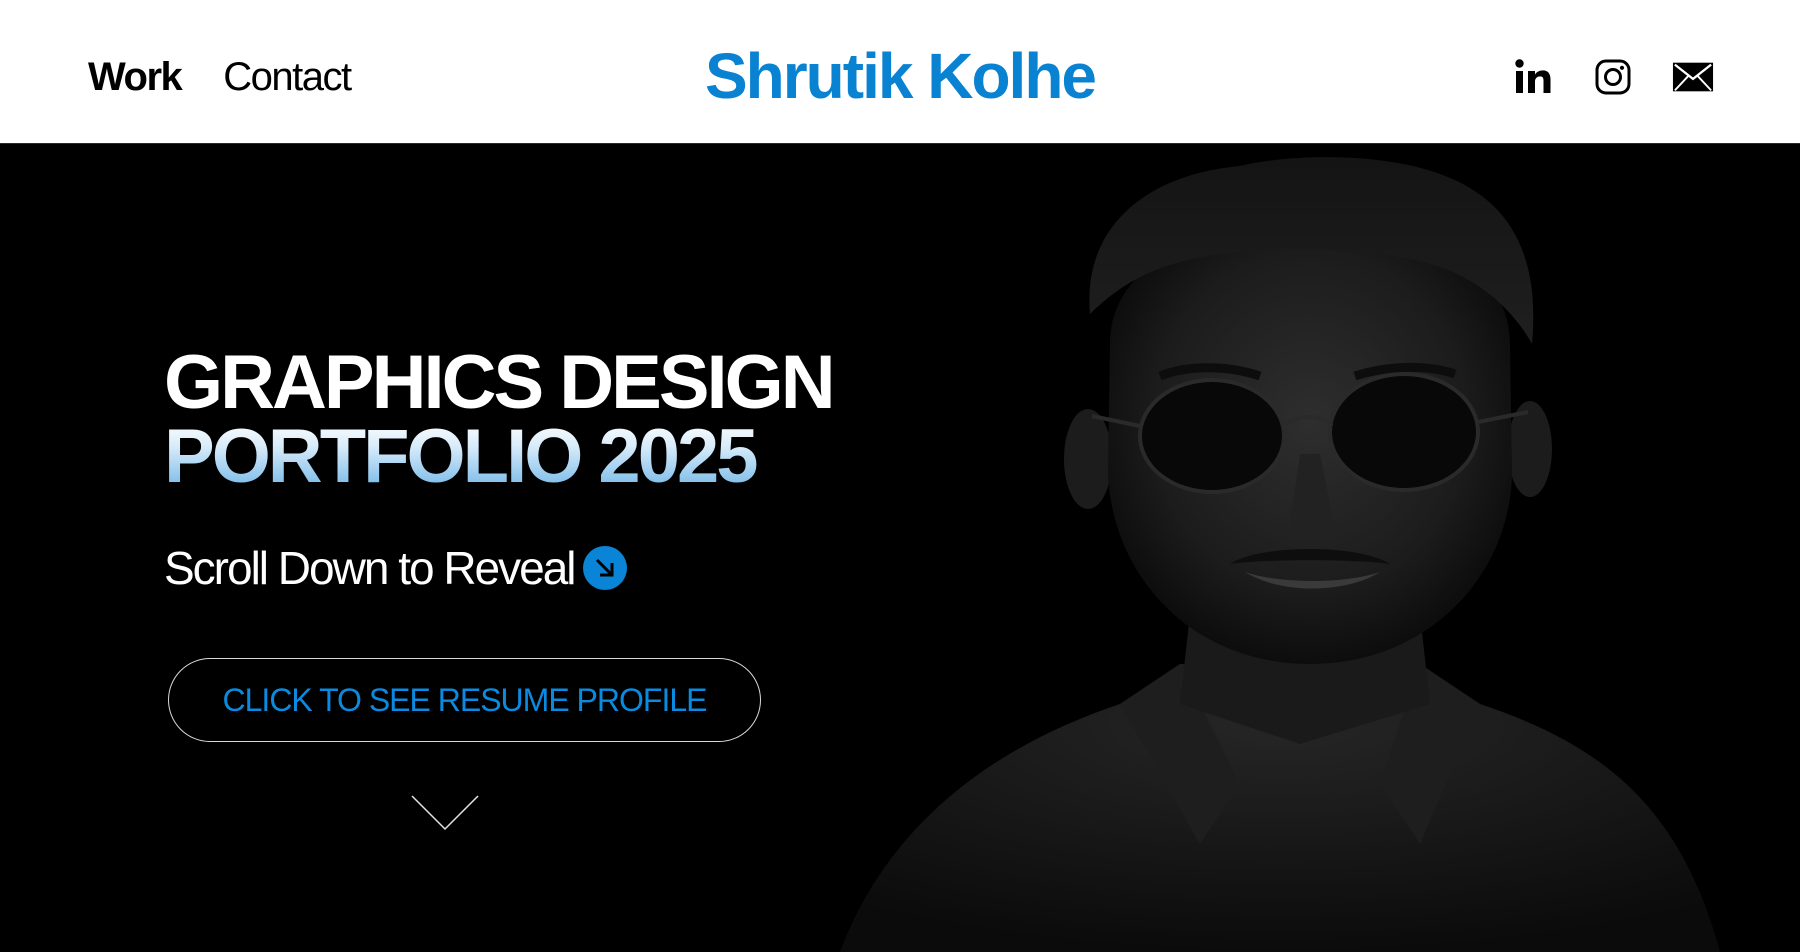  Describe the element at coordinates (370, 568) in the screenshot. I see `scroll-prompt-text: Scroll Down to Reveal` at that location.